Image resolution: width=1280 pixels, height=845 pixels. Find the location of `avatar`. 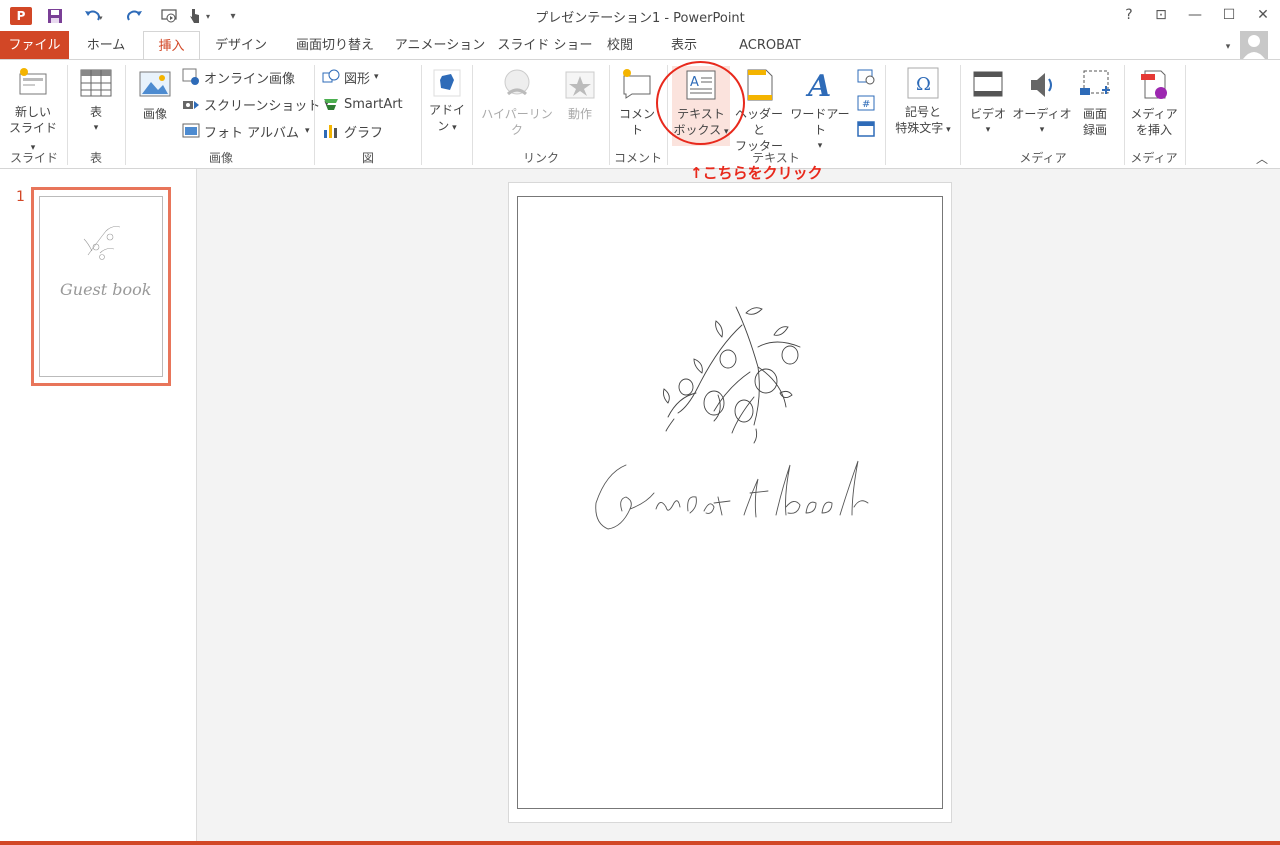

avatar is located at coordinates (1254, 45).